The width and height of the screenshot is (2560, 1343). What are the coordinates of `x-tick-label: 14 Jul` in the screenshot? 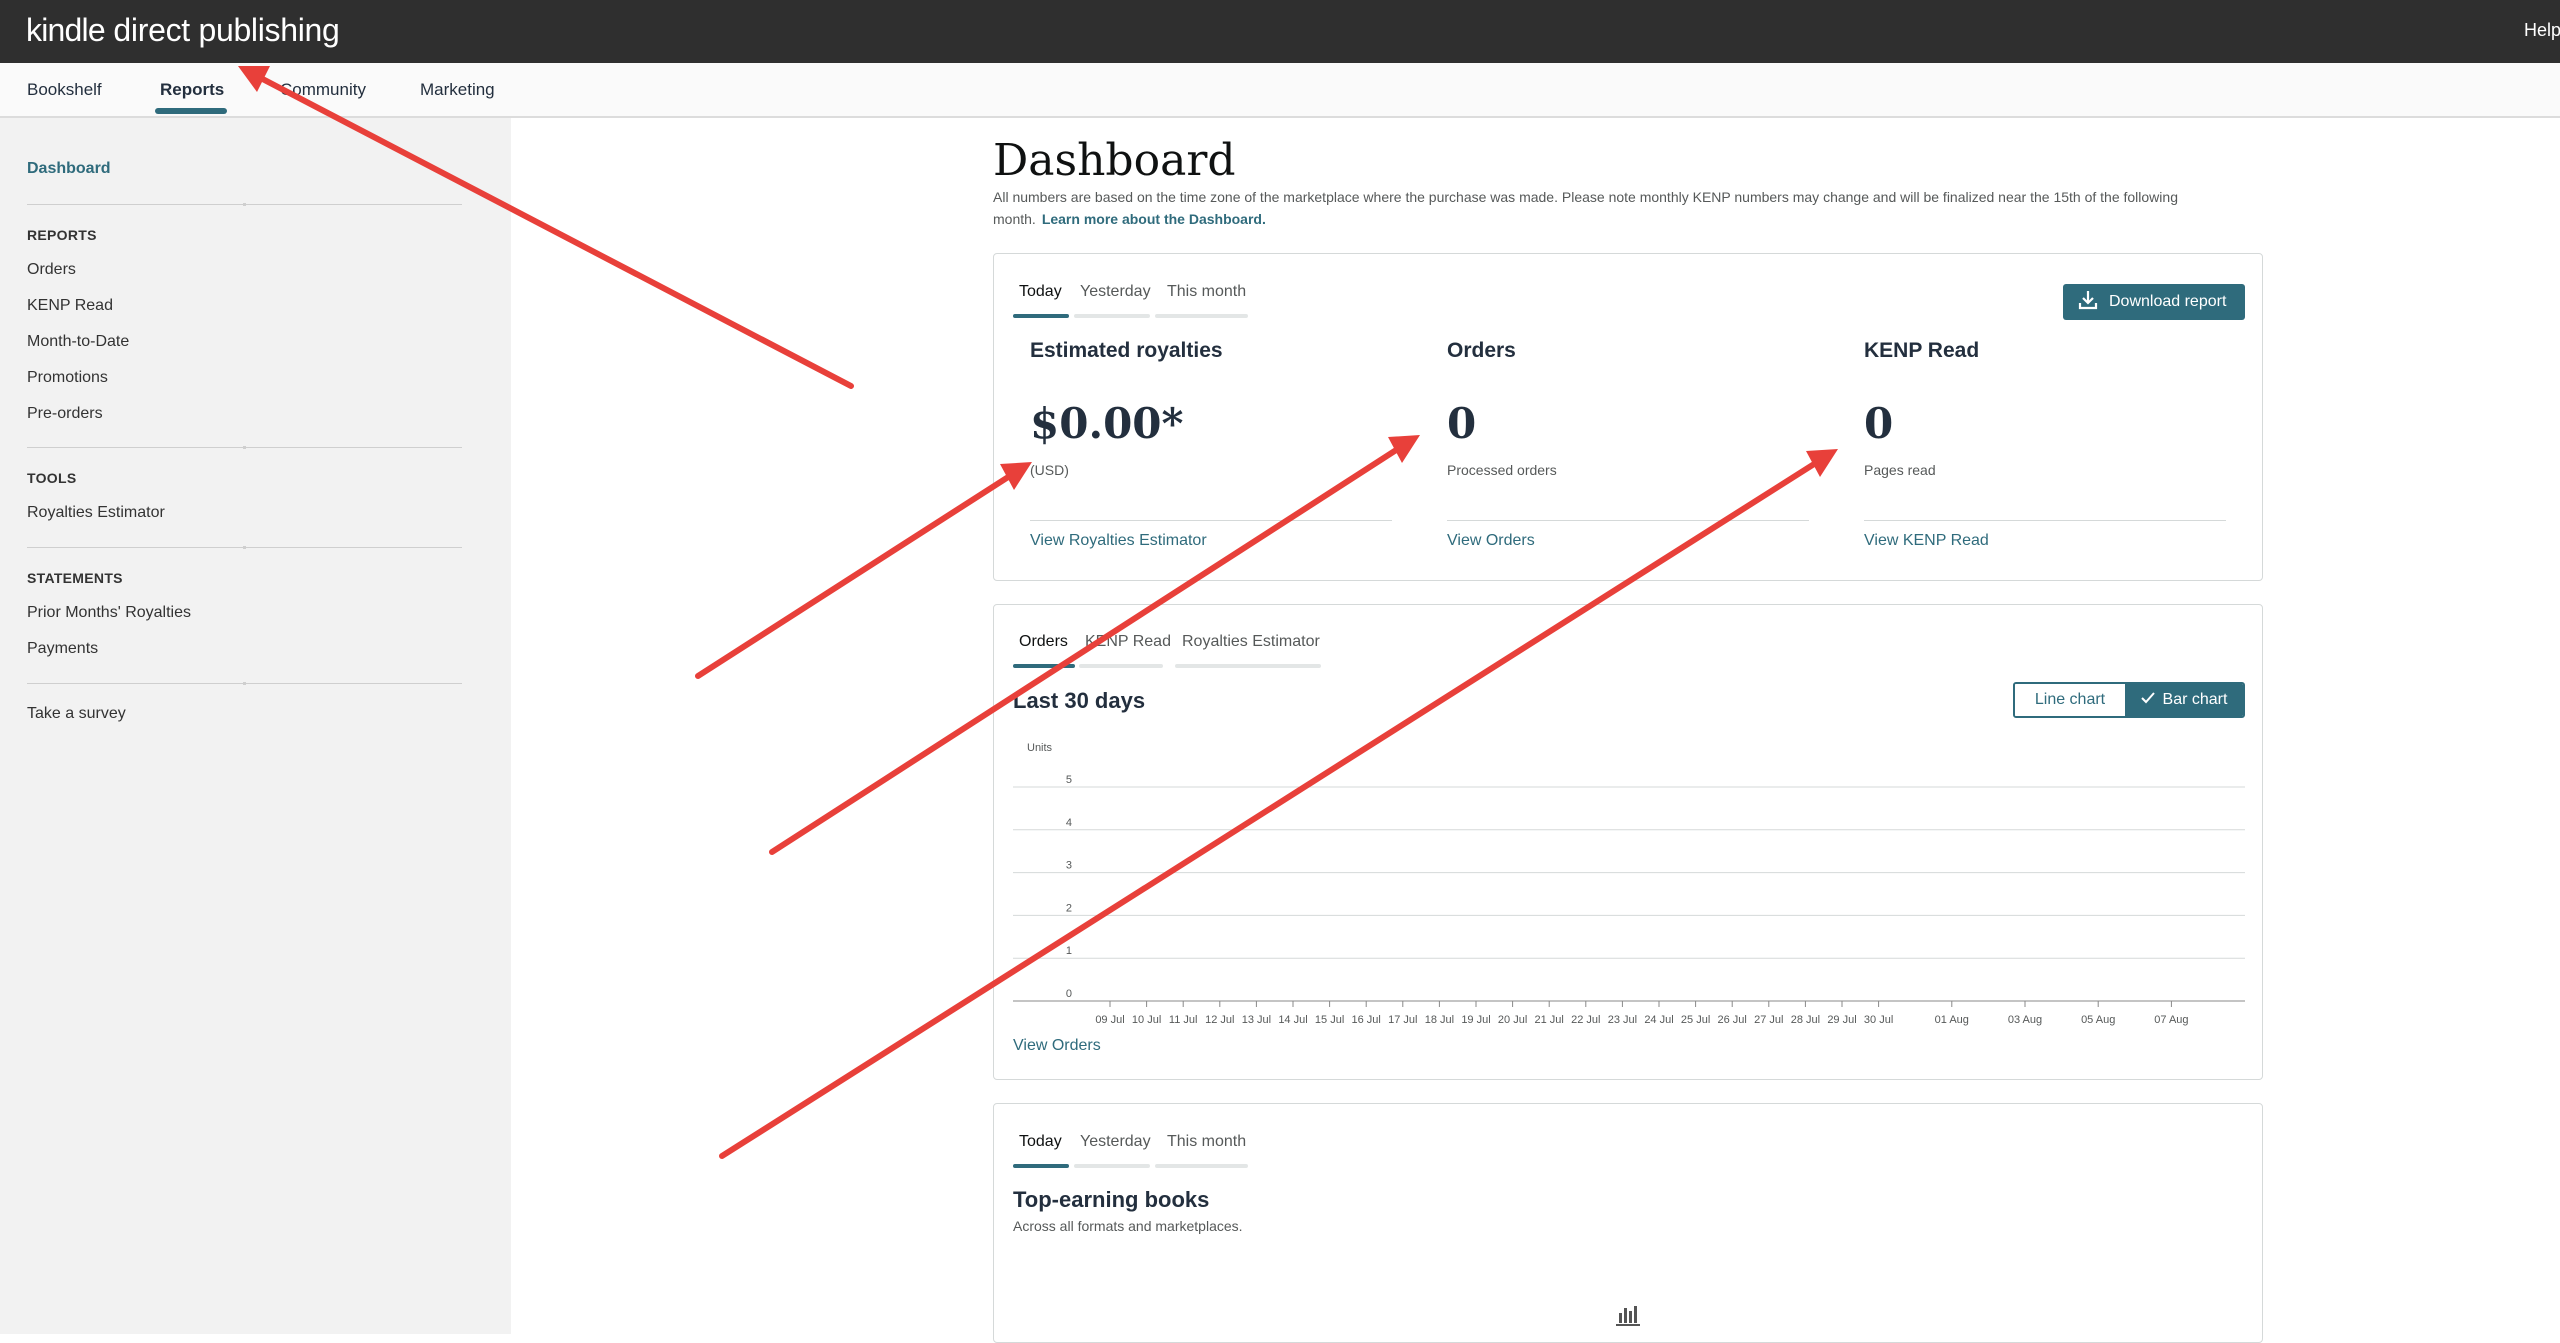 It's located at (1292, 1020).